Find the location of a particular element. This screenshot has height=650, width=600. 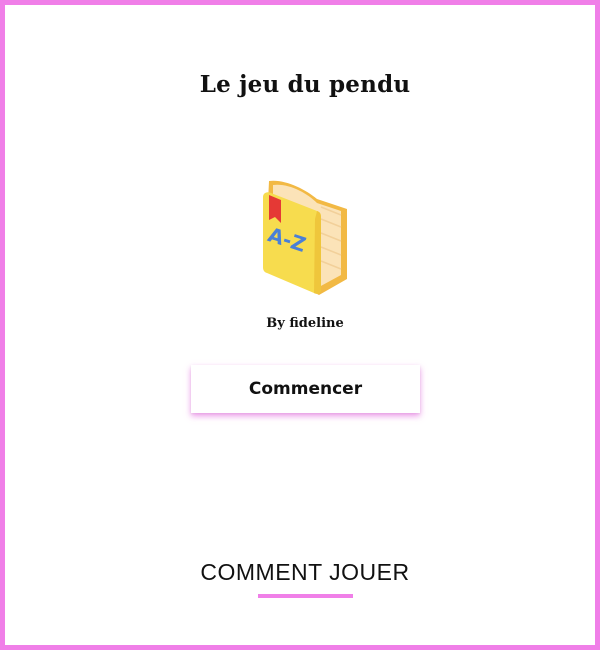

dictionary-book-icon: A-Z is located at coordinates (305, 237).